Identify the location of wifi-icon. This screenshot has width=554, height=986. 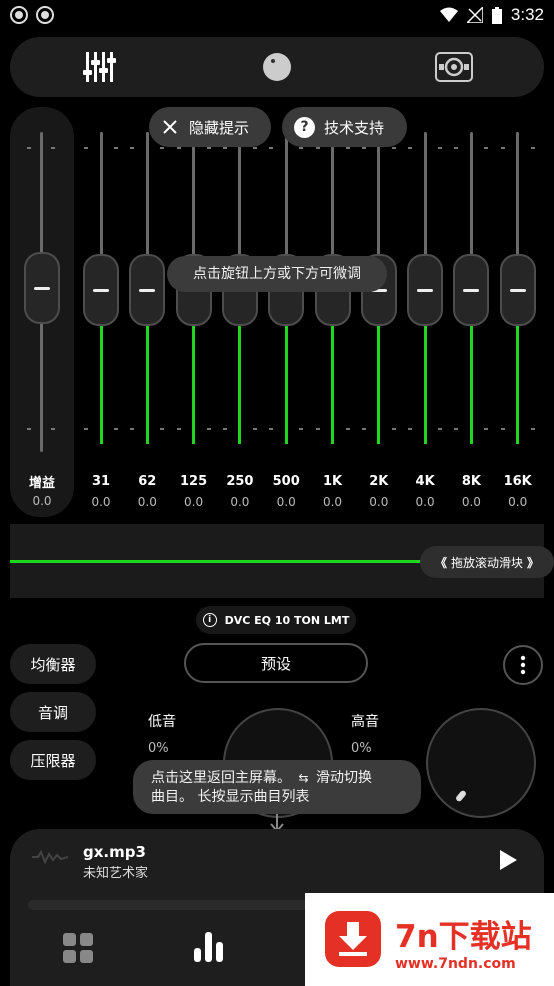
(448, 14).